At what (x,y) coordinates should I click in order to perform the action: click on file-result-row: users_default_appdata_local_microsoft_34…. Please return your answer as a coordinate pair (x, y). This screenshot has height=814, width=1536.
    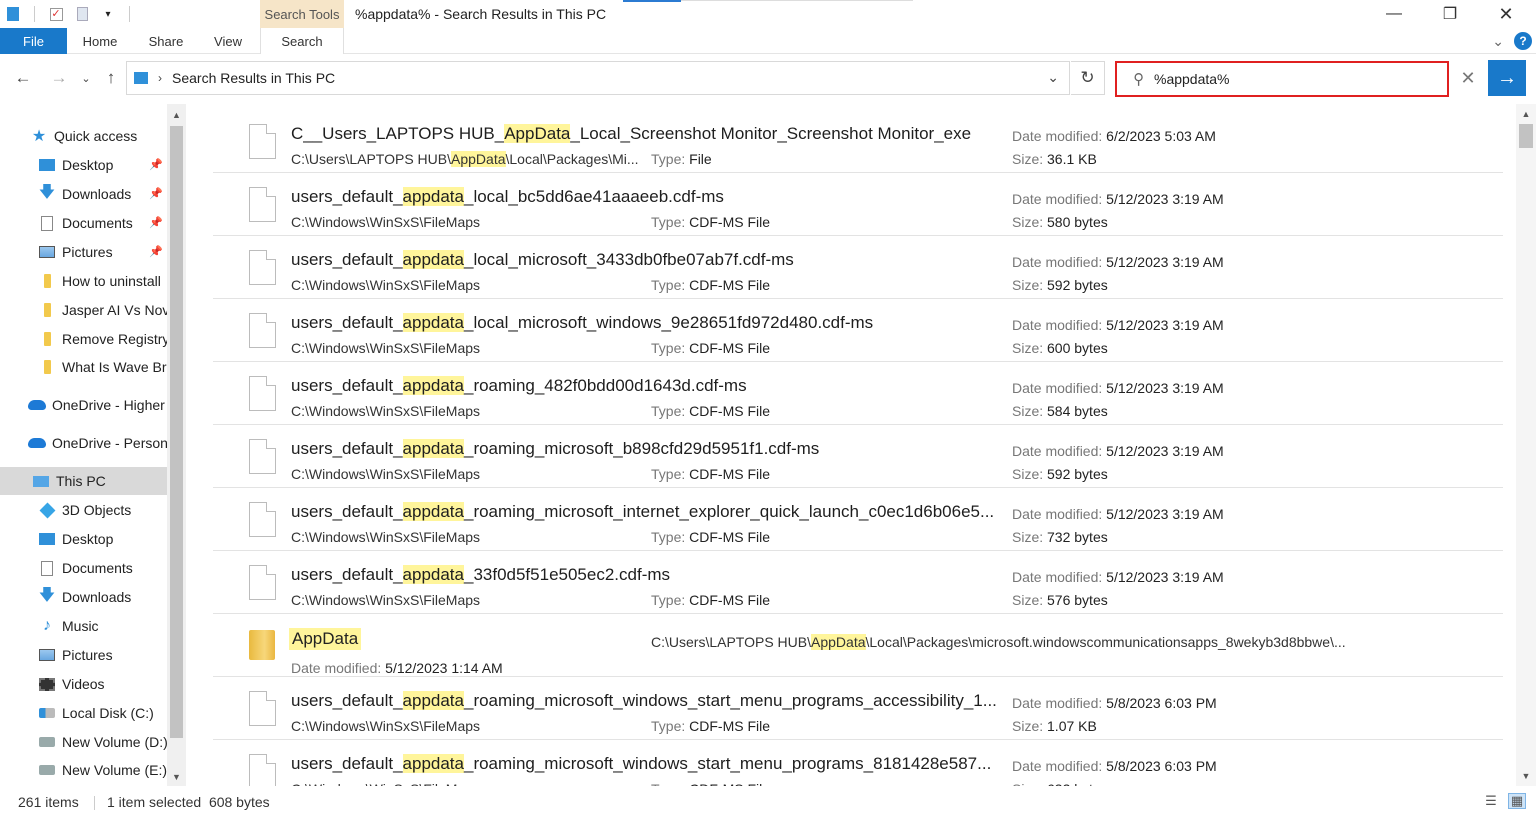
    Looking at the image, I should click on (858, 267).